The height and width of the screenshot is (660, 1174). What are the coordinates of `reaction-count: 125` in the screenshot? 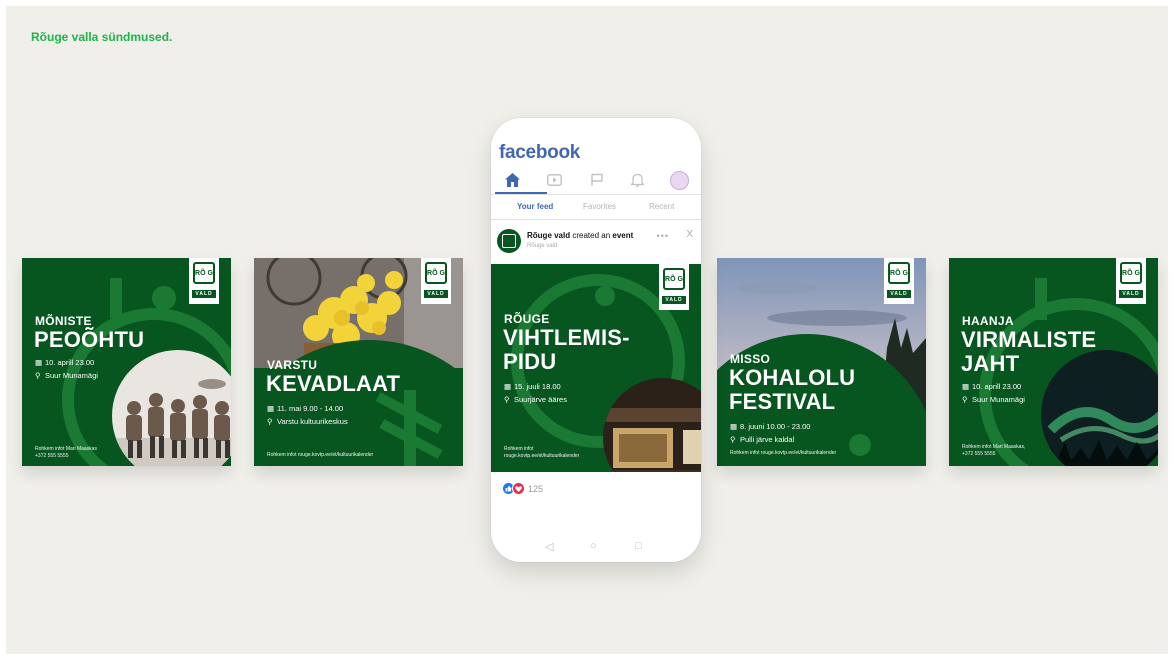 It's located at (536, 488).